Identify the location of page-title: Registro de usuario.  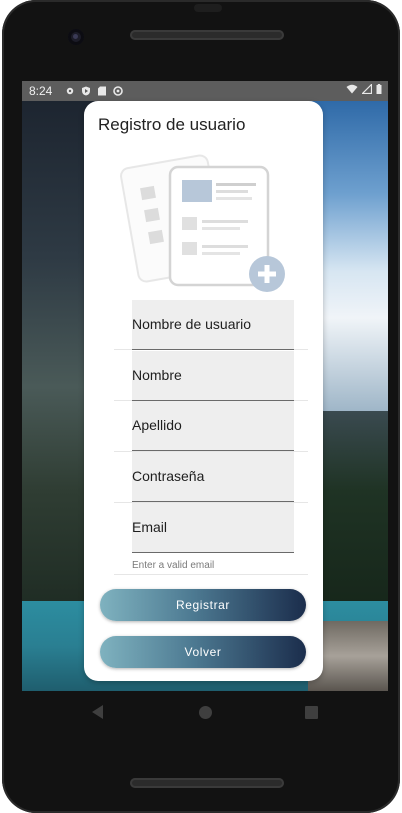
(172, 124).